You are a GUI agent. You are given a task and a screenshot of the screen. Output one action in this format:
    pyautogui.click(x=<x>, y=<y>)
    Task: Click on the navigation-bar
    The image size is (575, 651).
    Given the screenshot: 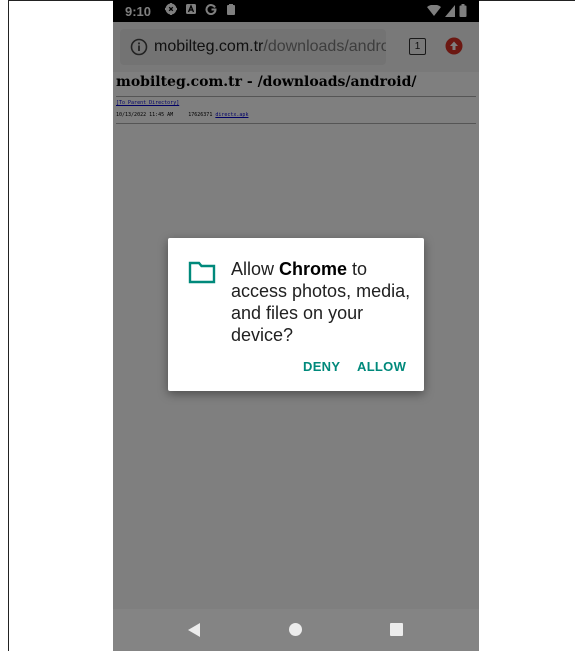 What is the action you would take?
    pyautogui.click(x=296, y=630)
    